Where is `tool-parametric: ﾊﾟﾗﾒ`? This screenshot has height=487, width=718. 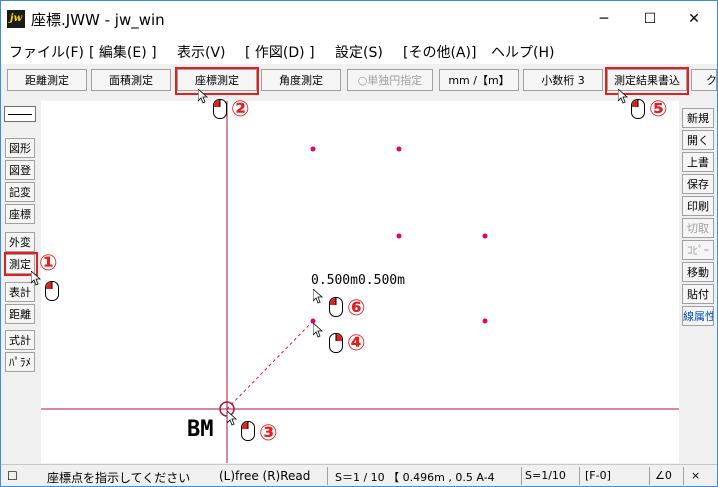
tool-parametric: ﾊﾟﾗﾒ is located at coordinates (20, 362).